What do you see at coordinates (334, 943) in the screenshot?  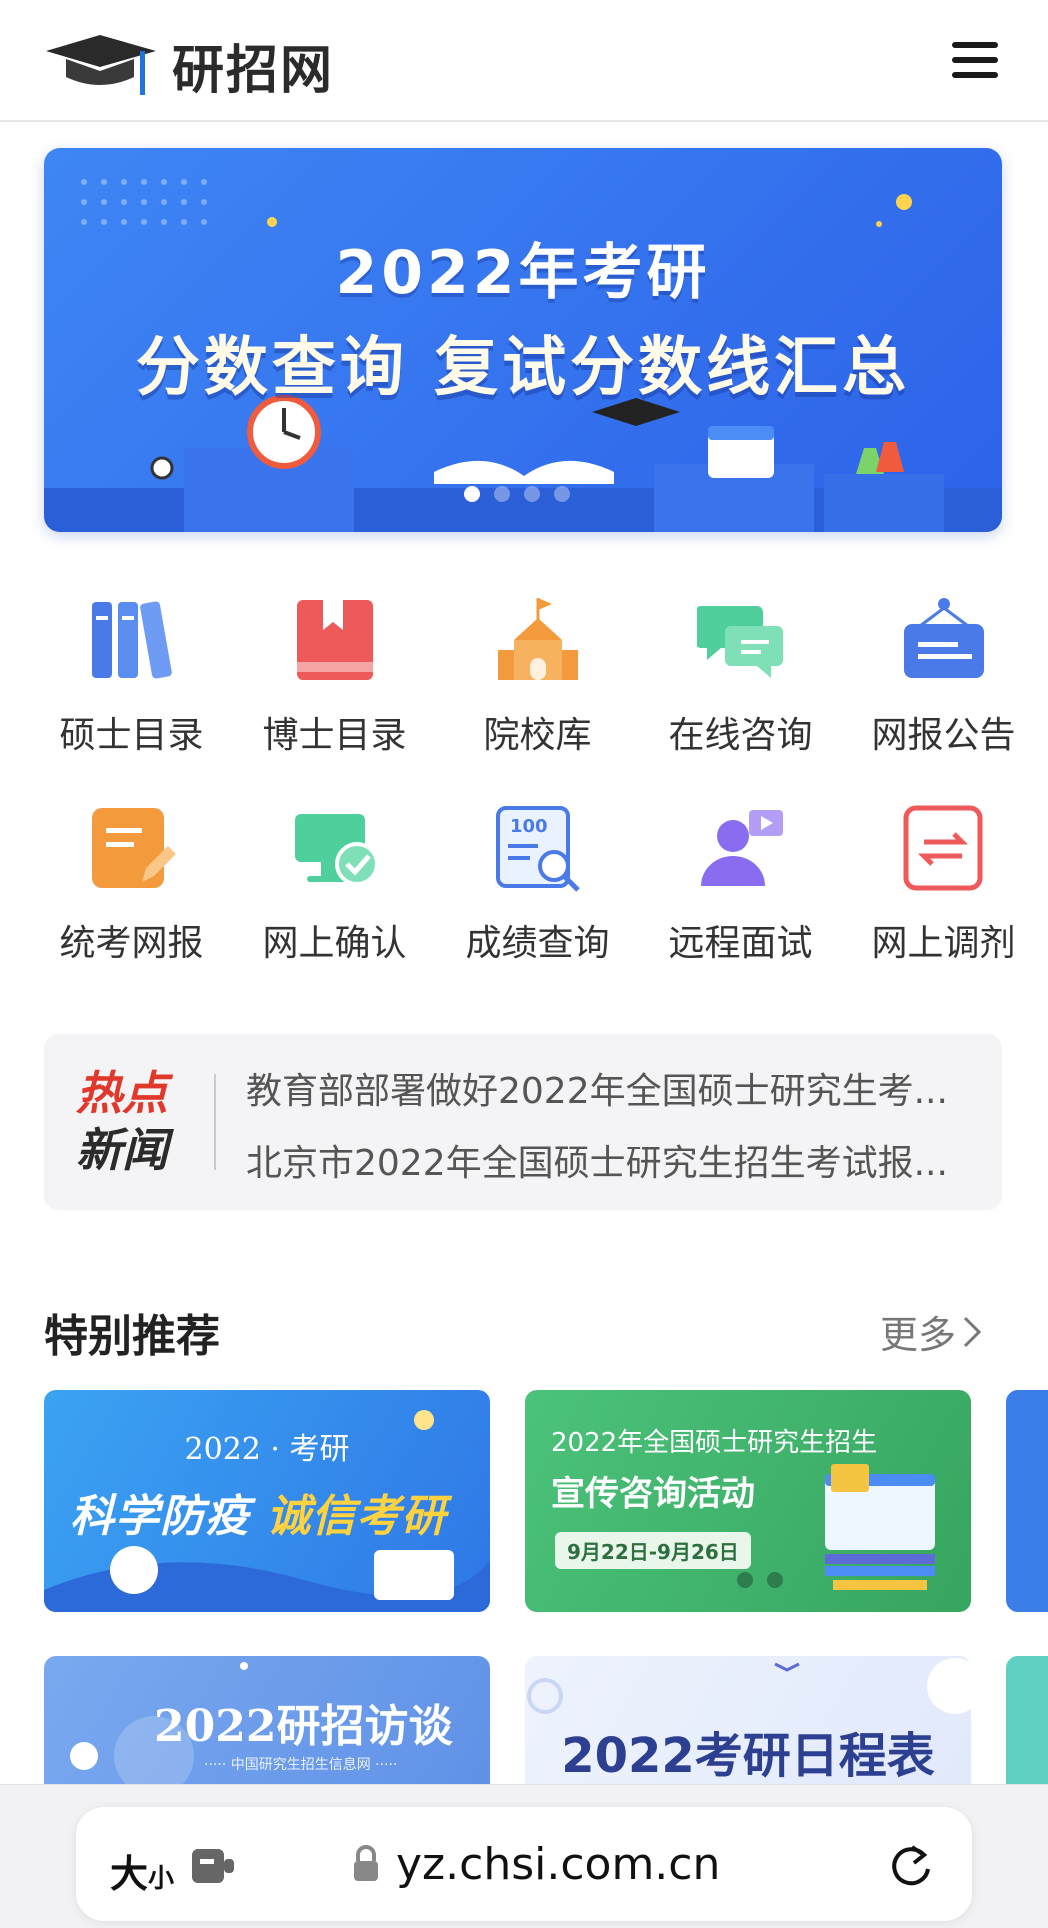 I see `grid-label: 网上确认` at bounding box center [334, 943].